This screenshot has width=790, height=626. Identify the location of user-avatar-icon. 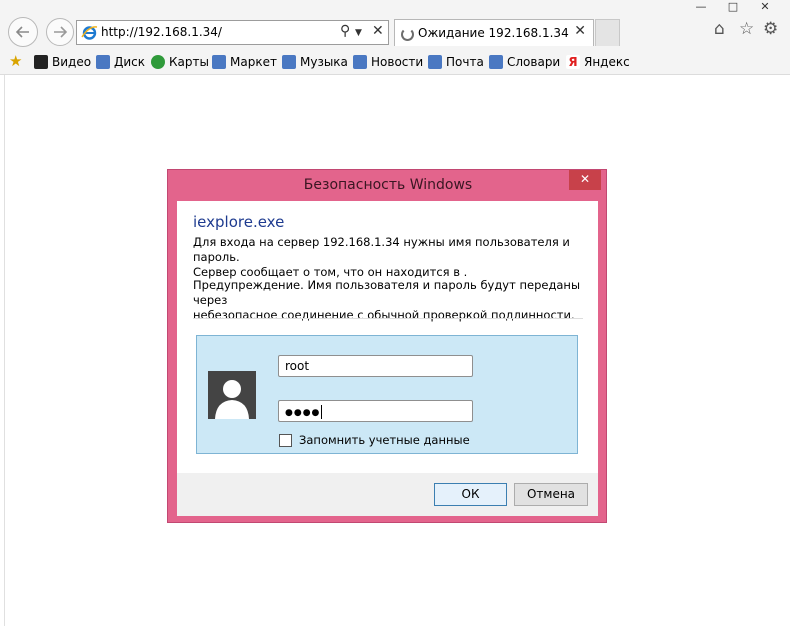
(232, 395).